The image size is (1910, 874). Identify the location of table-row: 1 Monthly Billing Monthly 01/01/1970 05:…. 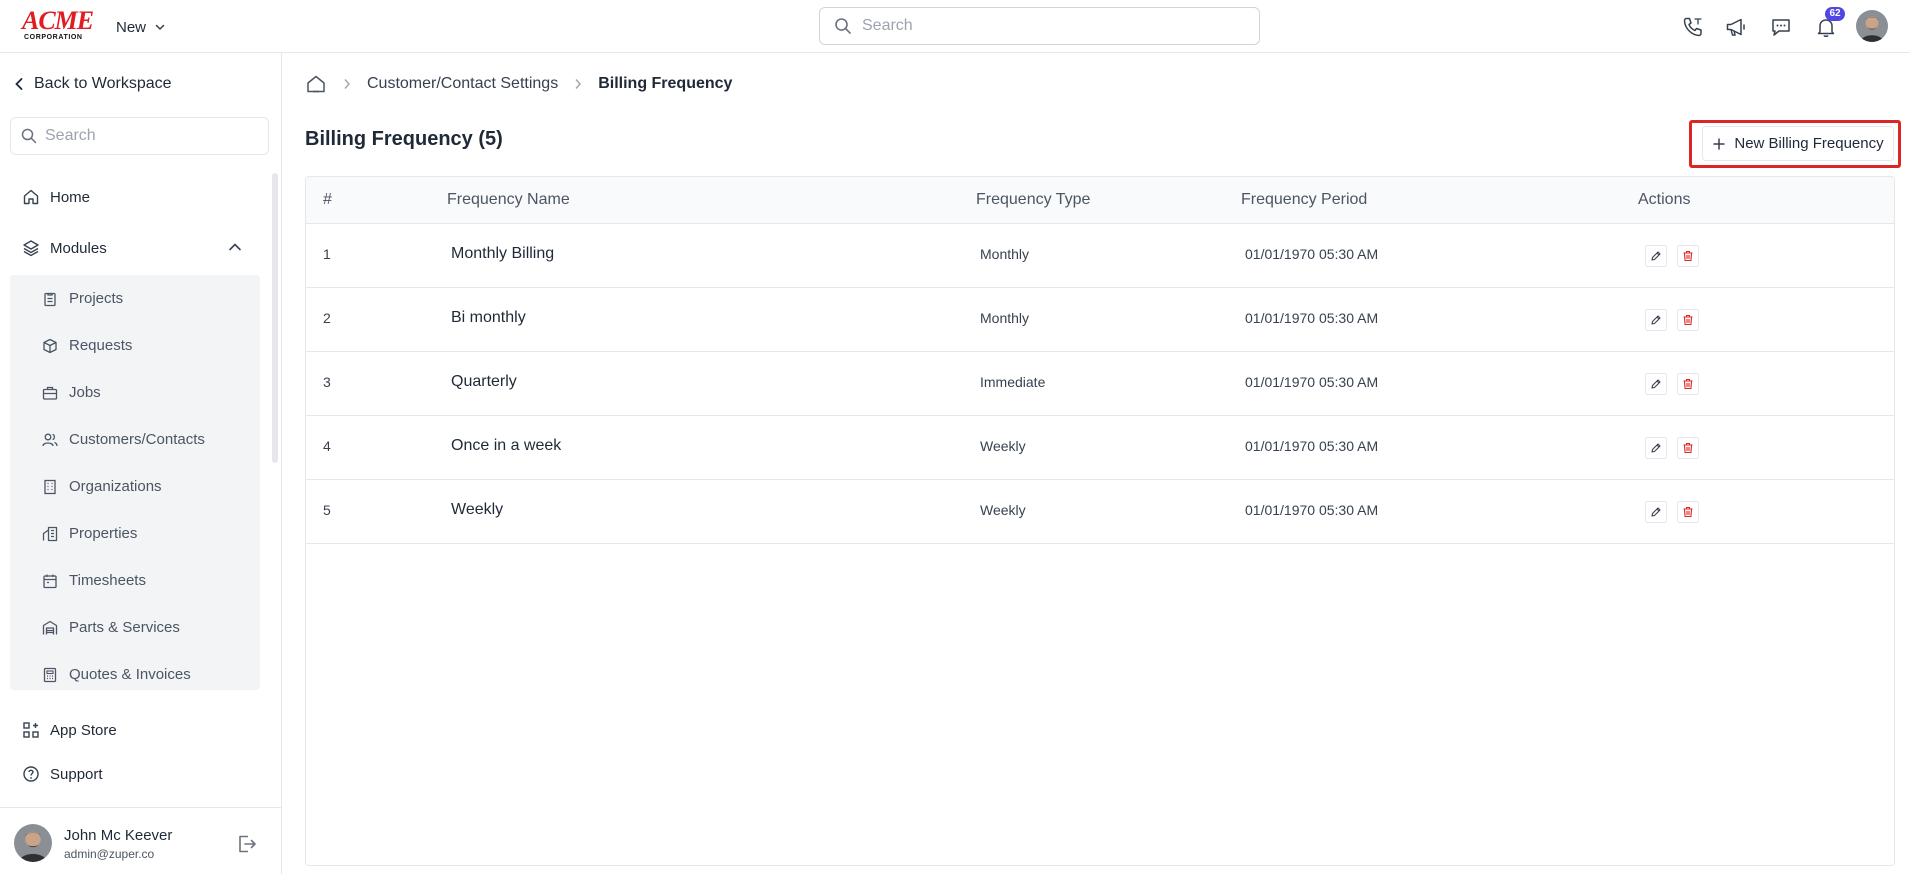
(1100, 256).